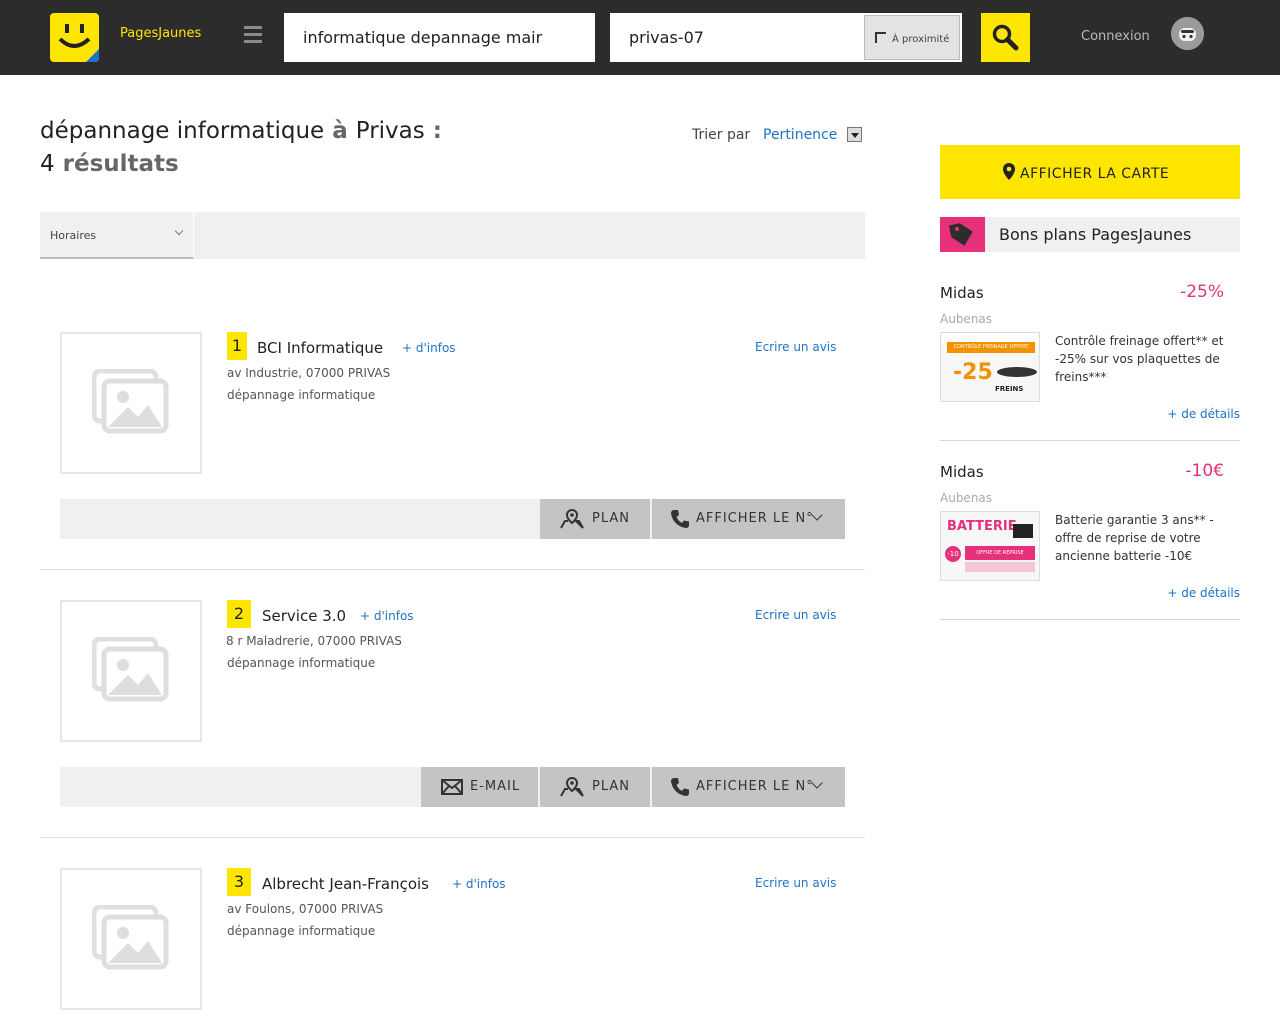 This screenshot has width=1280, height=1024. I want to click on proximity-toggle: À proximité, so click(912, 37).